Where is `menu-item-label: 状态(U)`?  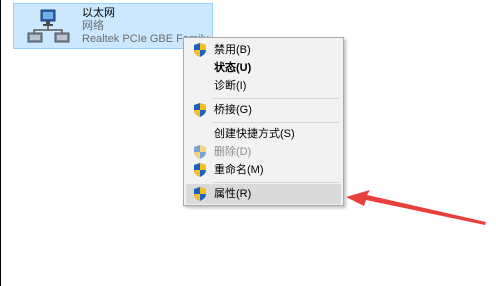 menu-item-label: 状态(U) is located at coordinates (233, 68).